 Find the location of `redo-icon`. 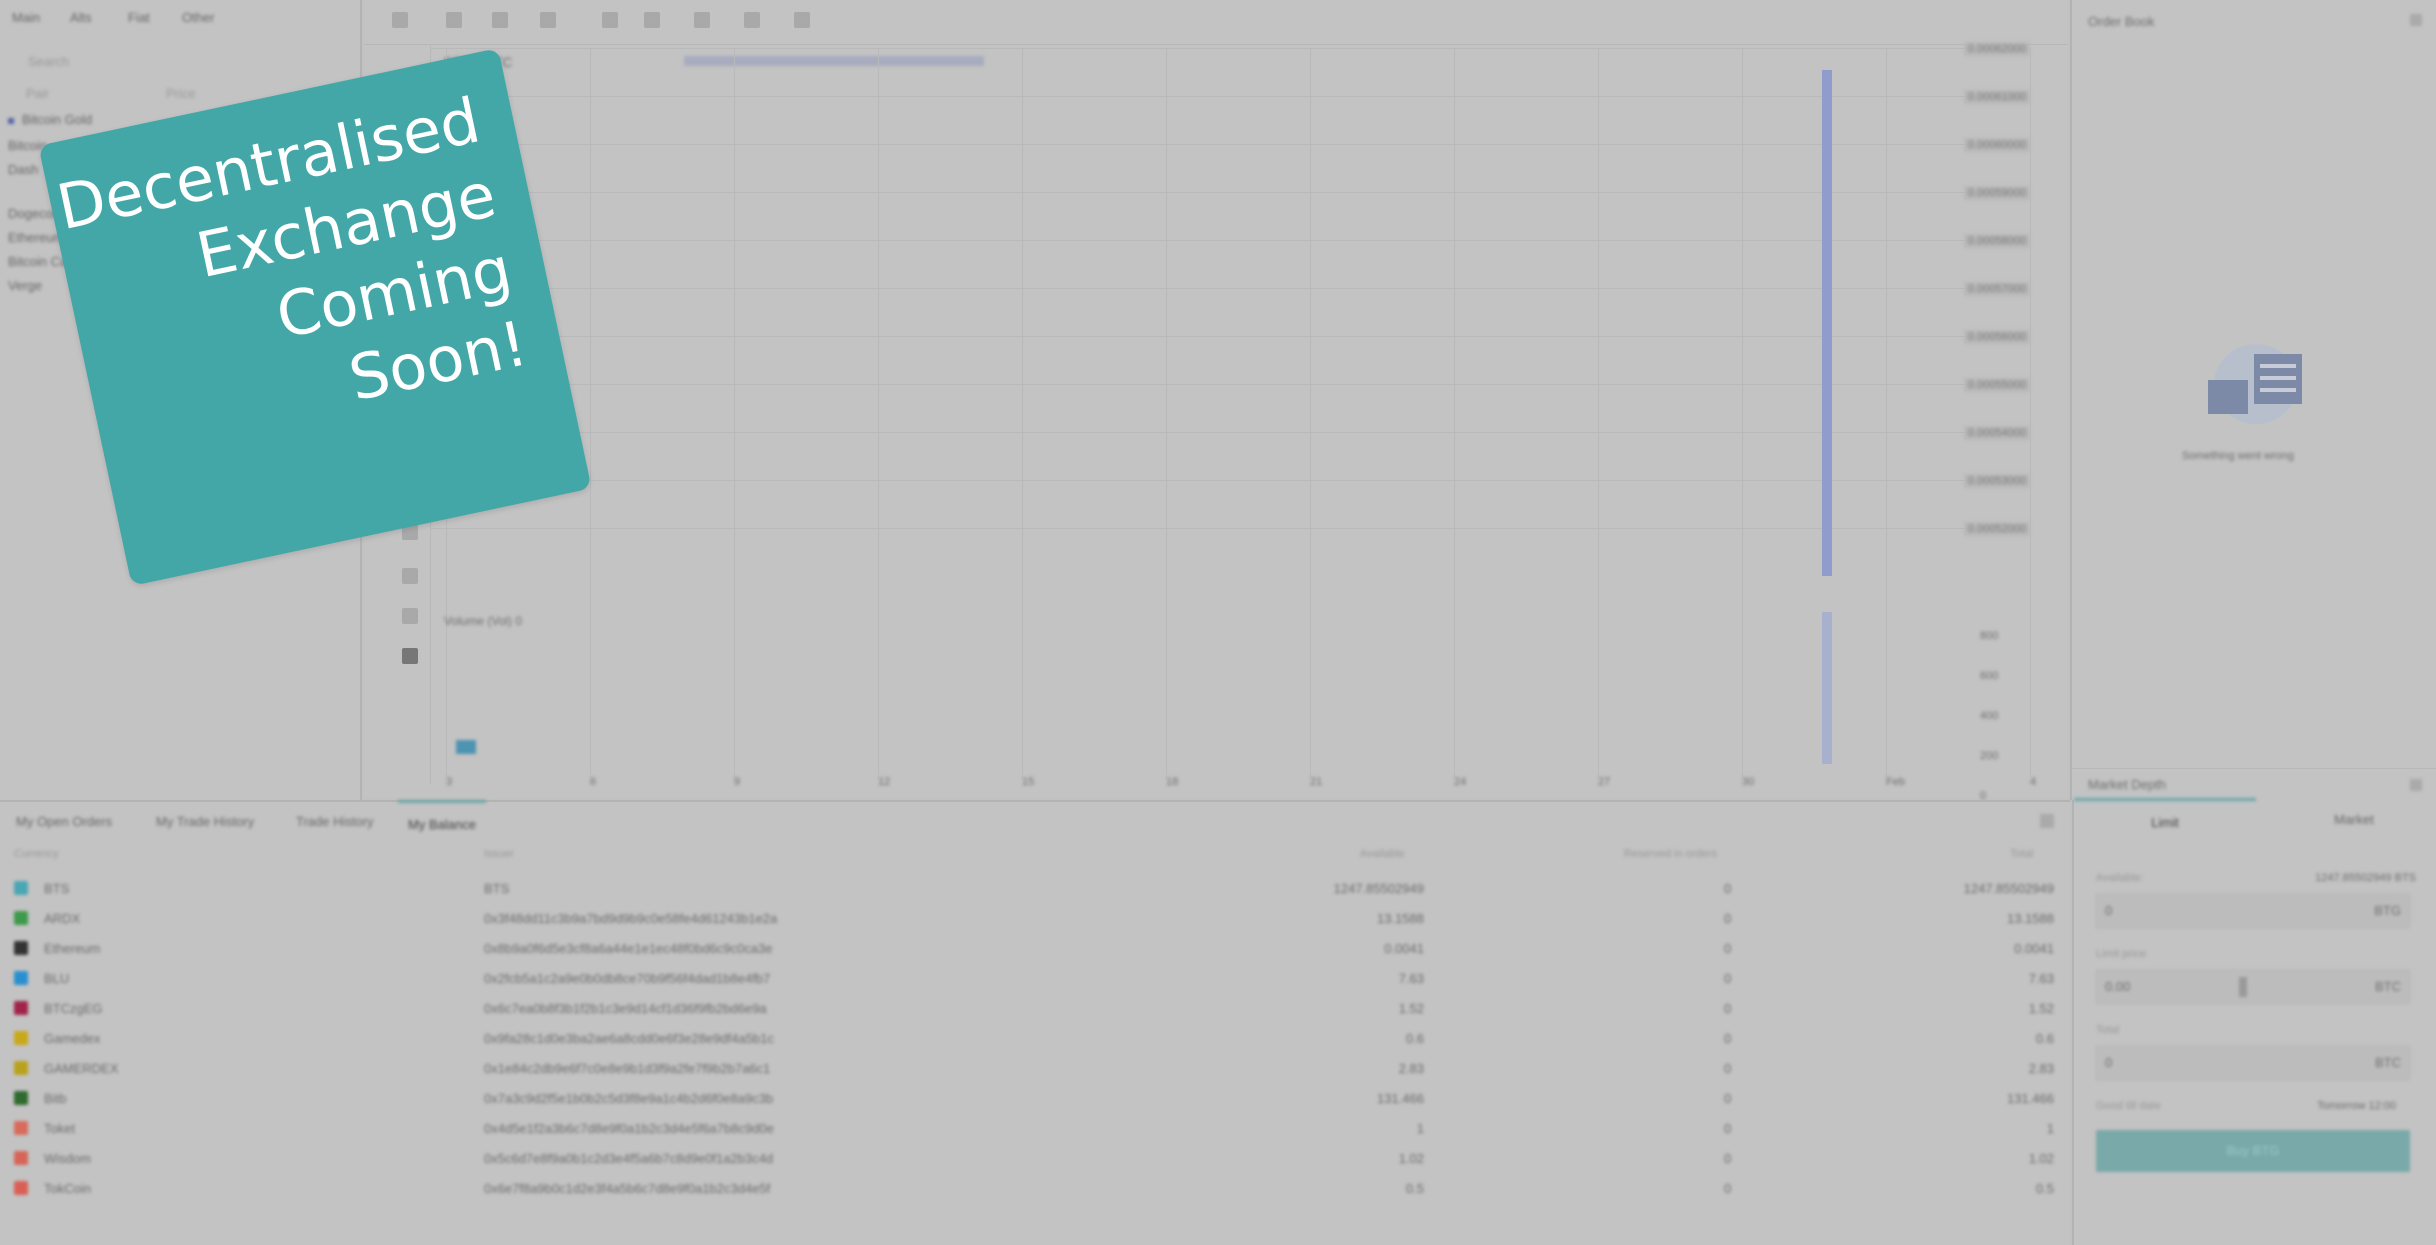

redo-icon is located at coordinates (752, 20).